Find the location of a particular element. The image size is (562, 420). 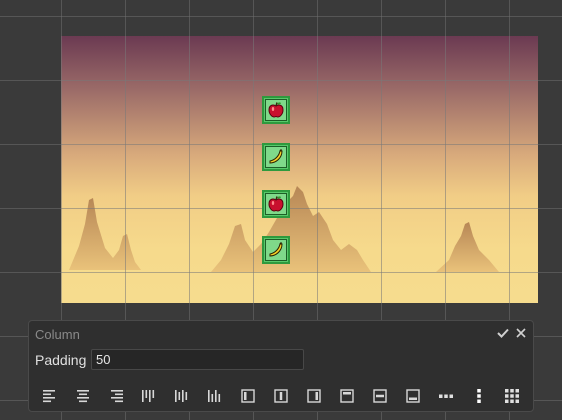

row-layout-icon is located at coordinates (446, 396).